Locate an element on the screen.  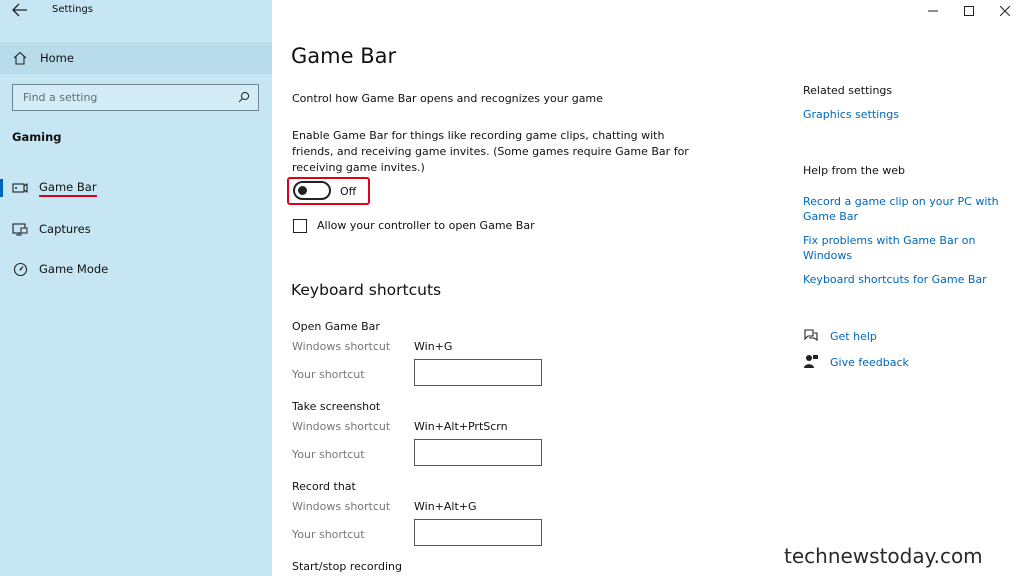
shortcut-group-title: Open Game Bar is located at coordinates (336, 326).